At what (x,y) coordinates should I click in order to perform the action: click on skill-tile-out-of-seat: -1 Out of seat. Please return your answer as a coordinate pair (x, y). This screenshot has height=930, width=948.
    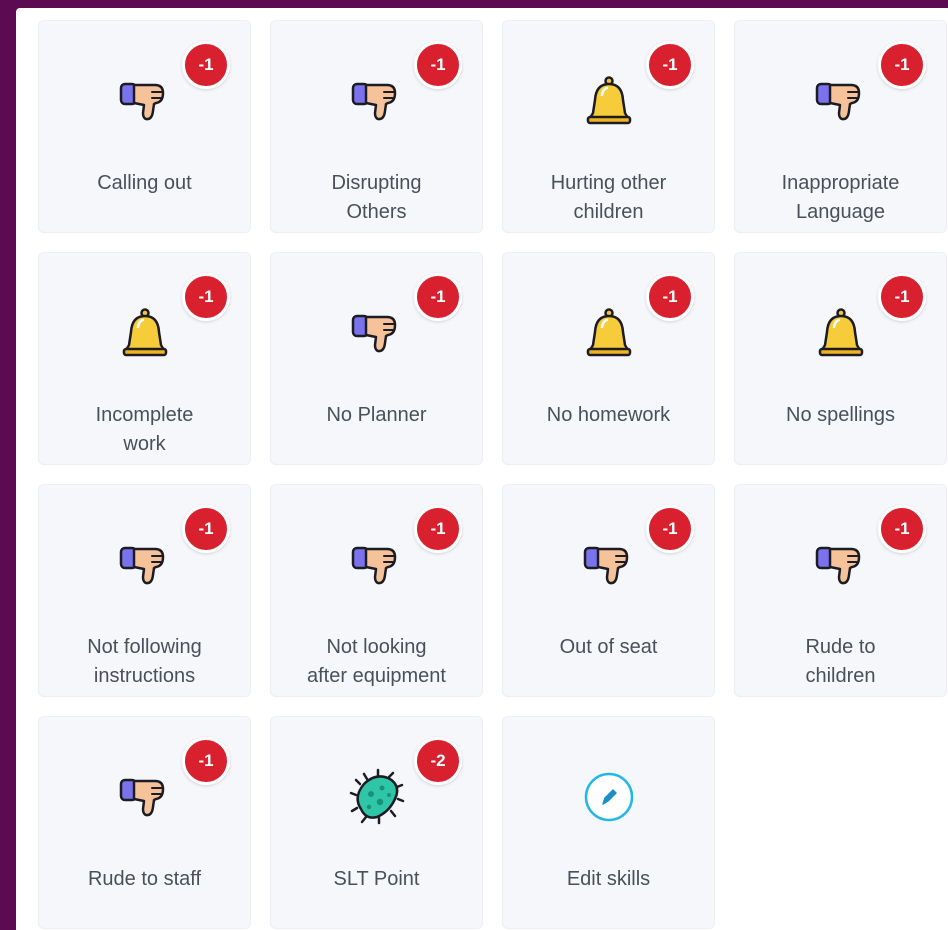
    Looking at the image, I should click on (608, 590).